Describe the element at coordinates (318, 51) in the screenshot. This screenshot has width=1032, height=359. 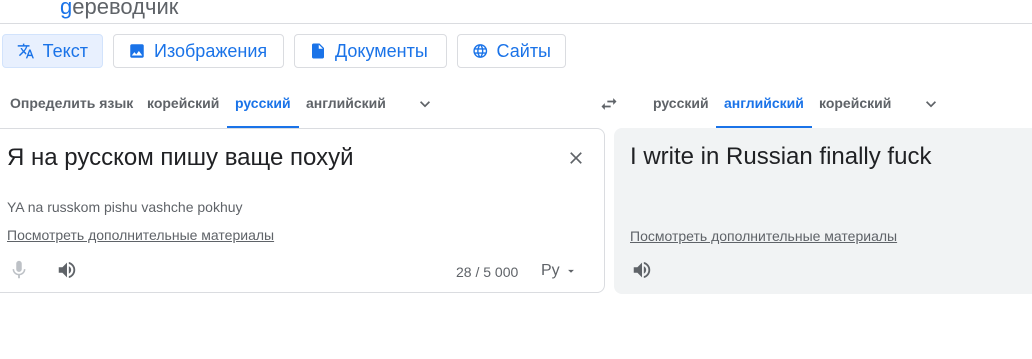
I see `document-icon` at that location.